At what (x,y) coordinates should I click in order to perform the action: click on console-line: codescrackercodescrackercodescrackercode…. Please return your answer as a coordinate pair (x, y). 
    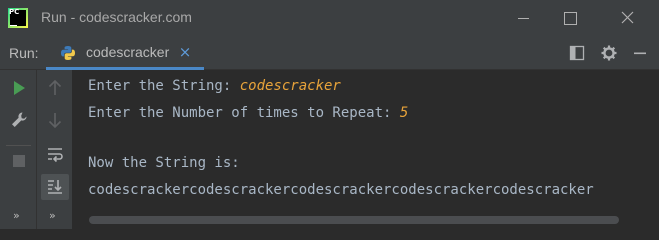
    Looking at the image, I should click on (341, 190).